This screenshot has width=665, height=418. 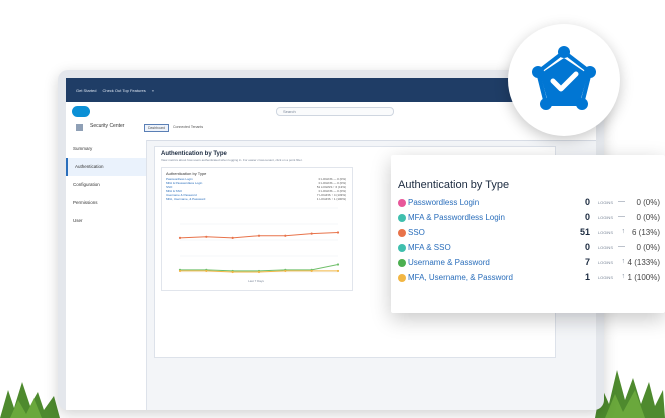 I want to click on salesforce-logo-icon, so click(x=81, y=111).